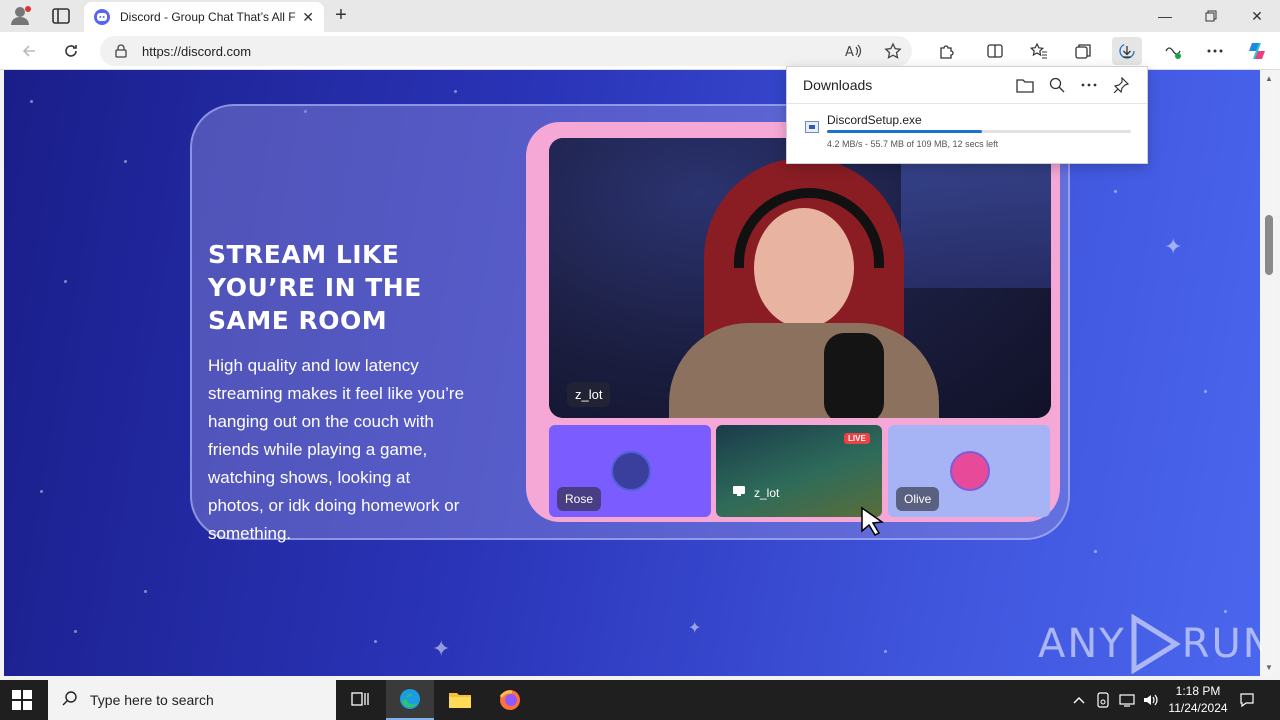  What do you see at coordinates (1151, 700) in the screenshot?
I see `volume-icon` at bounding box center [1151, 700].